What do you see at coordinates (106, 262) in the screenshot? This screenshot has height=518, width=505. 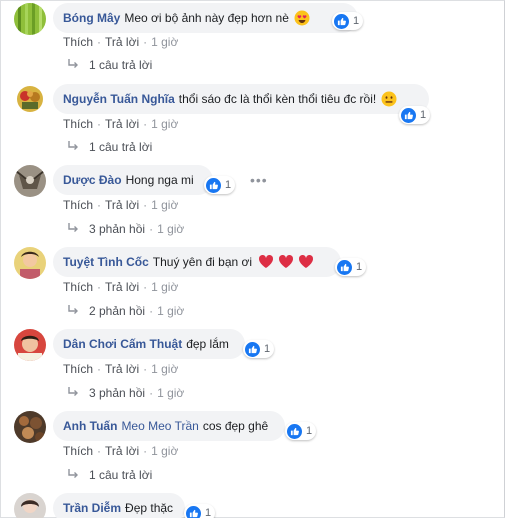 I see `comment-author: Tuyệt Tình Cốc` at bounding box center [106, 262].